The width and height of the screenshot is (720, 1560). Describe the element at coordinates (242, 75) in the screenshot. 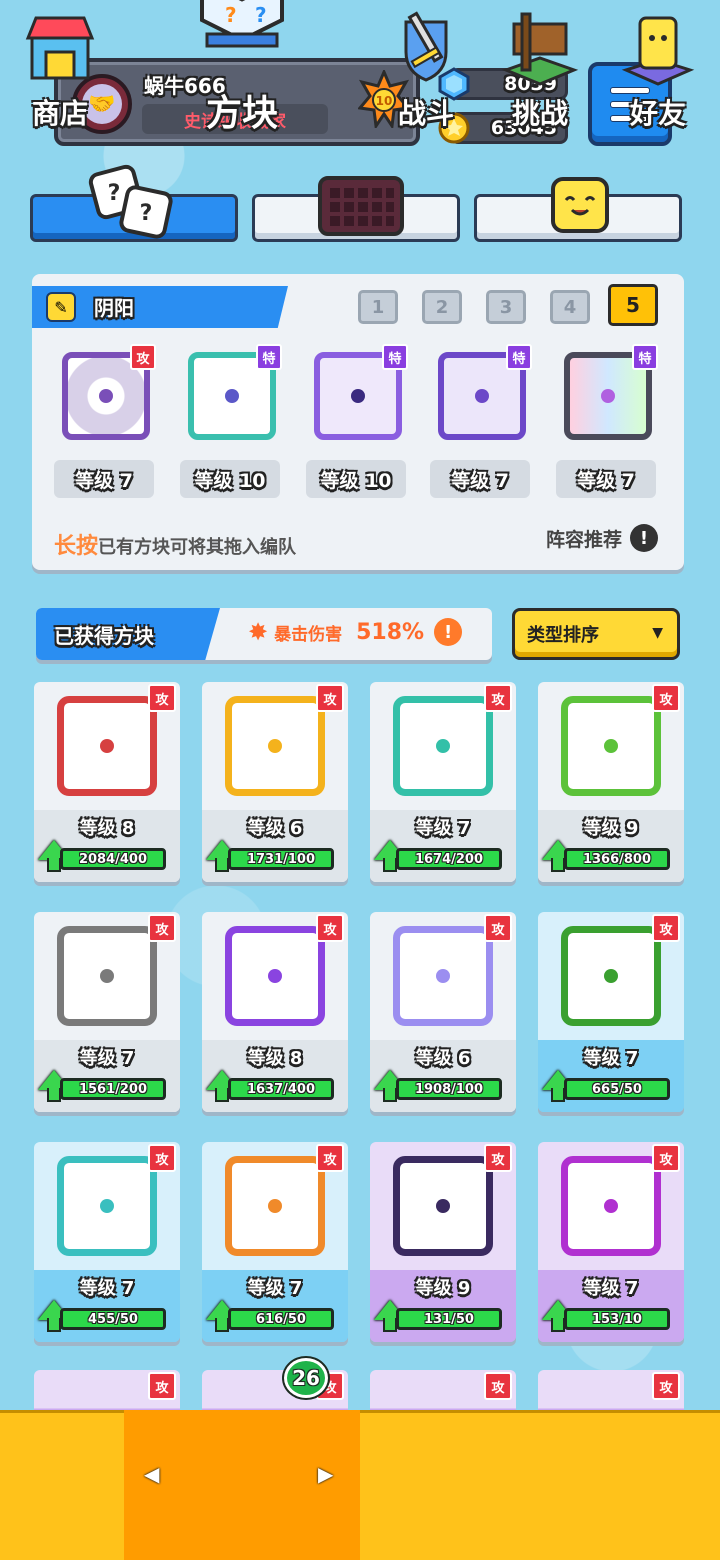

I see `nav-blocks: ?? 方块` at that location.